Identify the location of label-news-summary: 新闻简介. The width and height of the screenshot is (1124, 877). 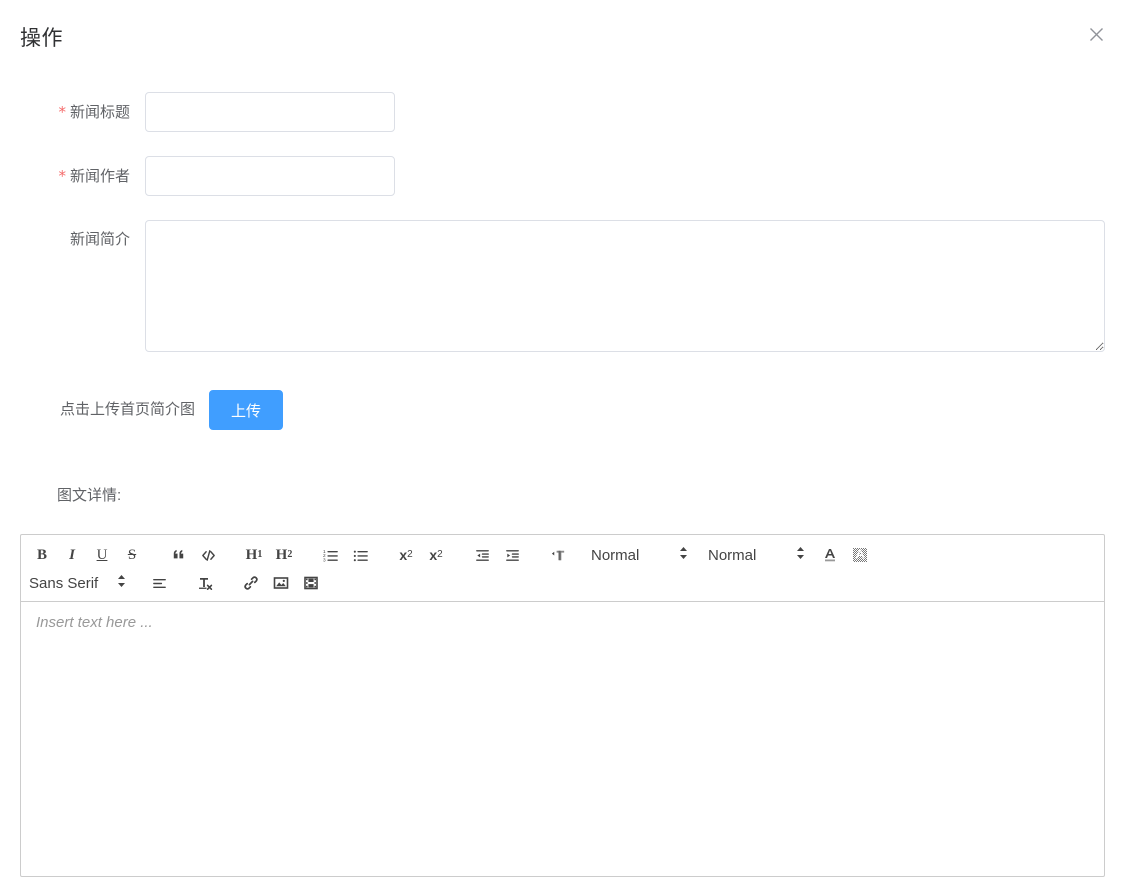
(99, 239).